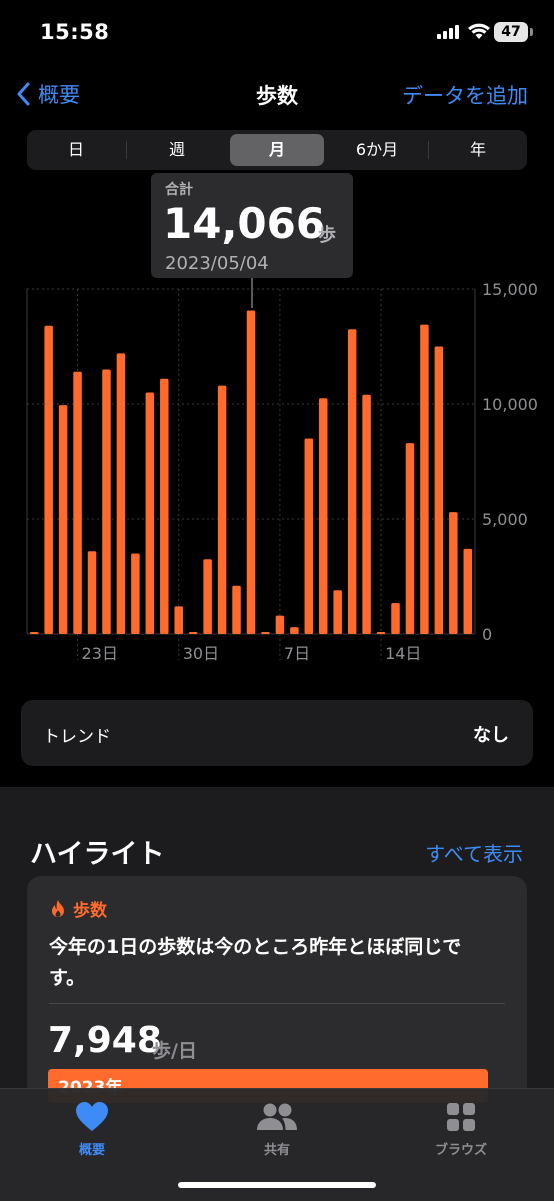  What do you see at coordinates (505, 519) in the screenshot?
I see `y-tick-label: 5,000` at bounding box center [505, 519].